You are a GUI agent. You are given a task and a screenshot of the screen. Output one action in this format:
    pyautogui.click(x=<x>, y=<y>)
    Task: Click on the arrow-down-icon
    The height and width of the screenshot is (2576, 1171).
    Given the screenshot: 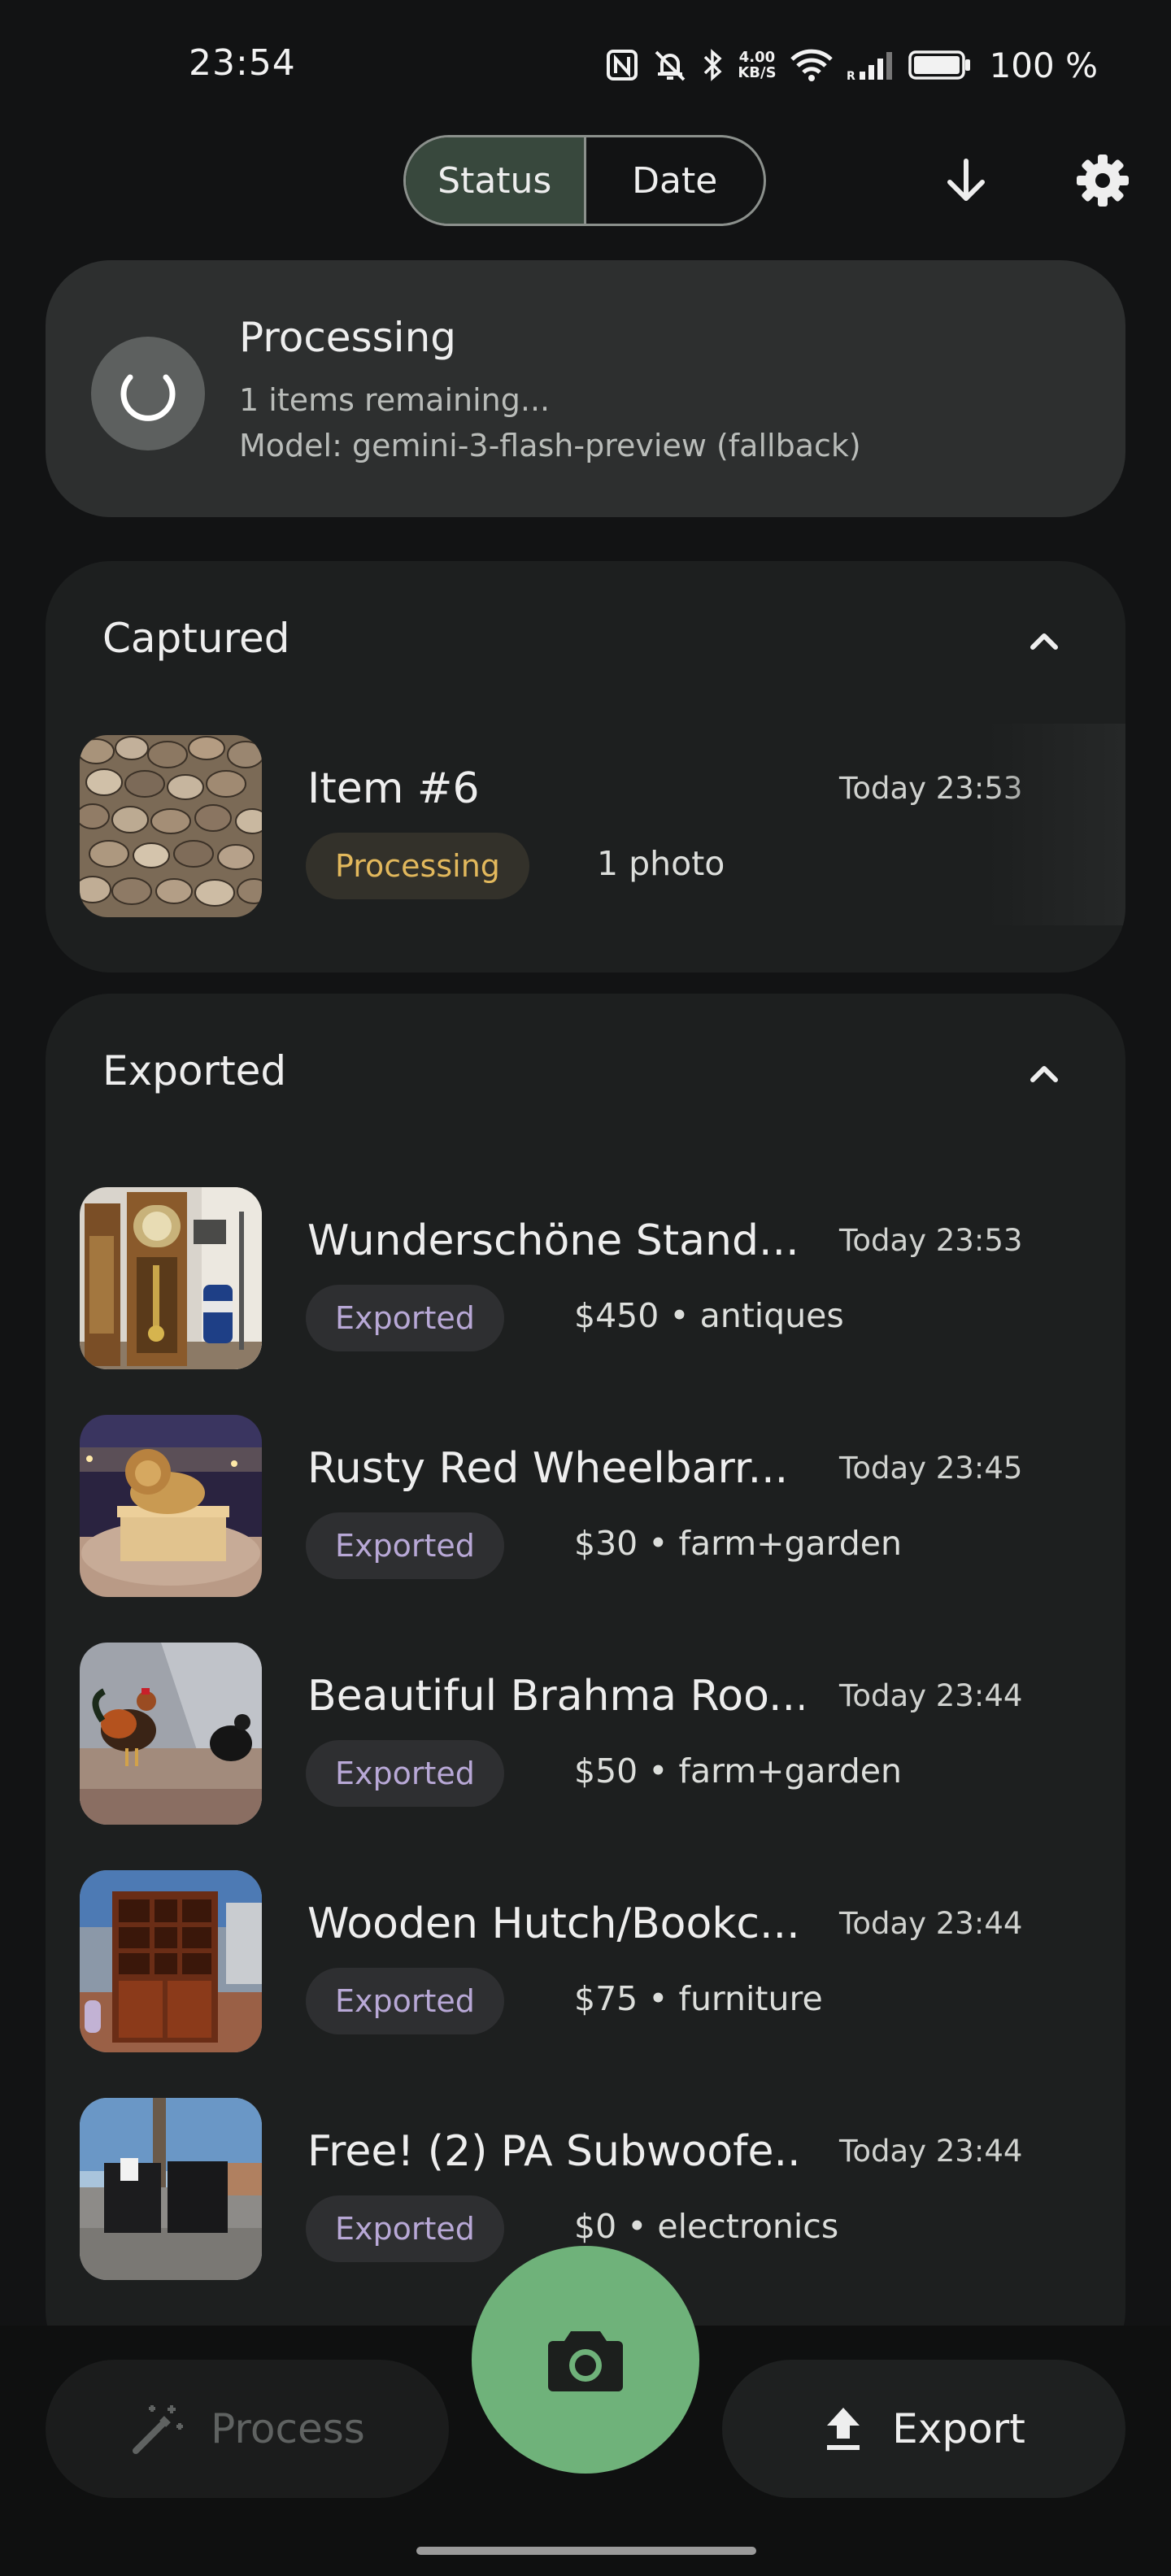 What is the action you would take?
    pyautogui.click(x=966, y=180)
    